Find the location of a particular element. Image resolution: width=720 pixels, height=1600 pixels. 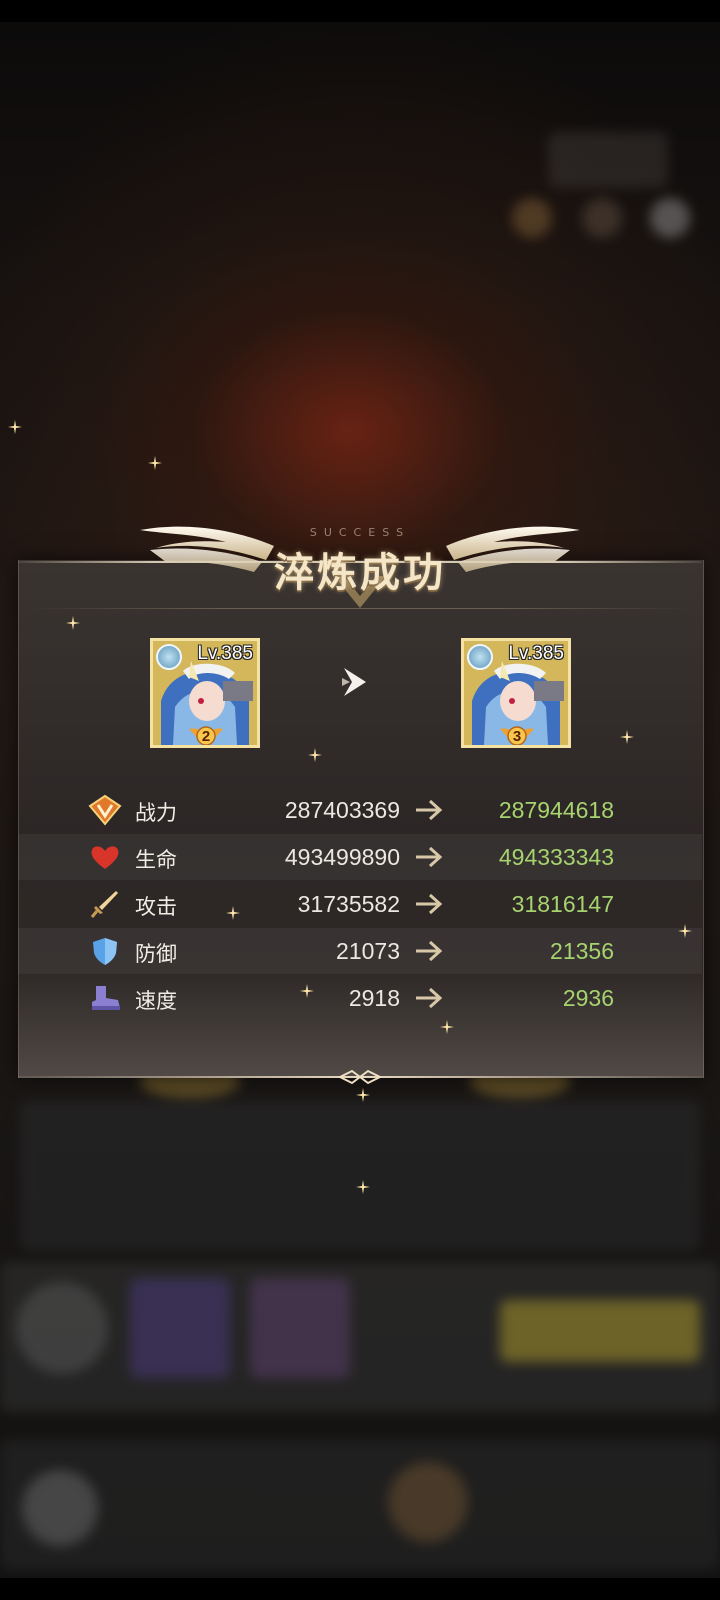

boot-icon is located at coordinates (106, 998).